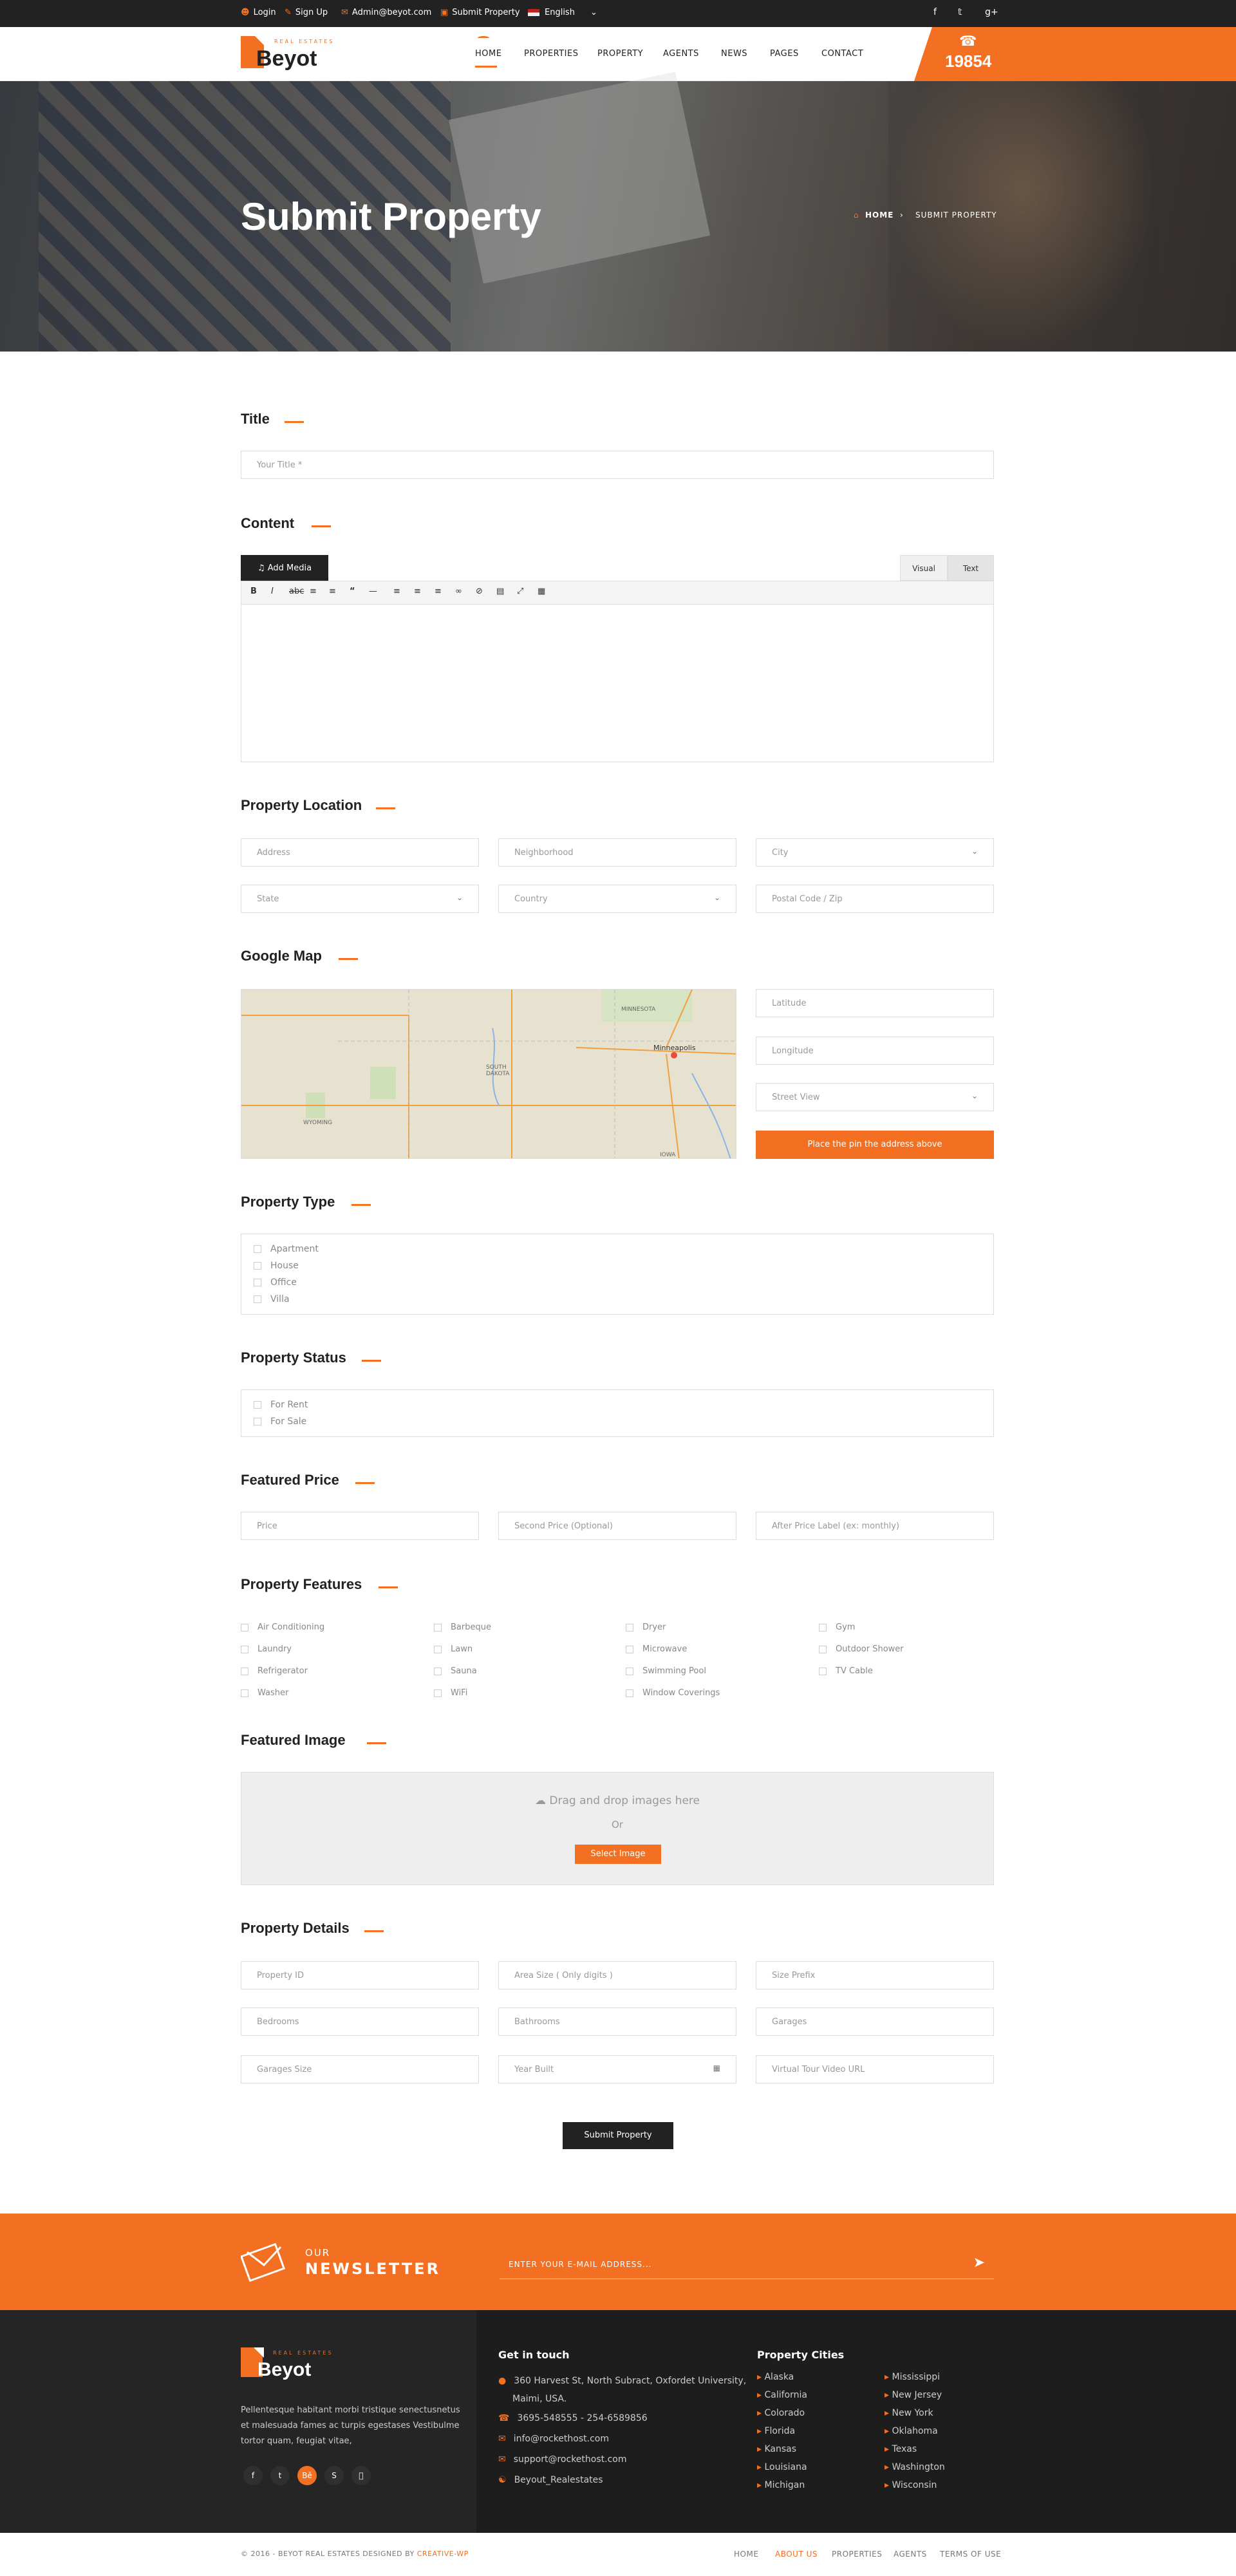 This screenshot has height=2576, width=1236. What do you see at coordinates (960, 12) in the screenshot?
I see `twitter-icon: 𝕥` at bounding box center [960, 12].